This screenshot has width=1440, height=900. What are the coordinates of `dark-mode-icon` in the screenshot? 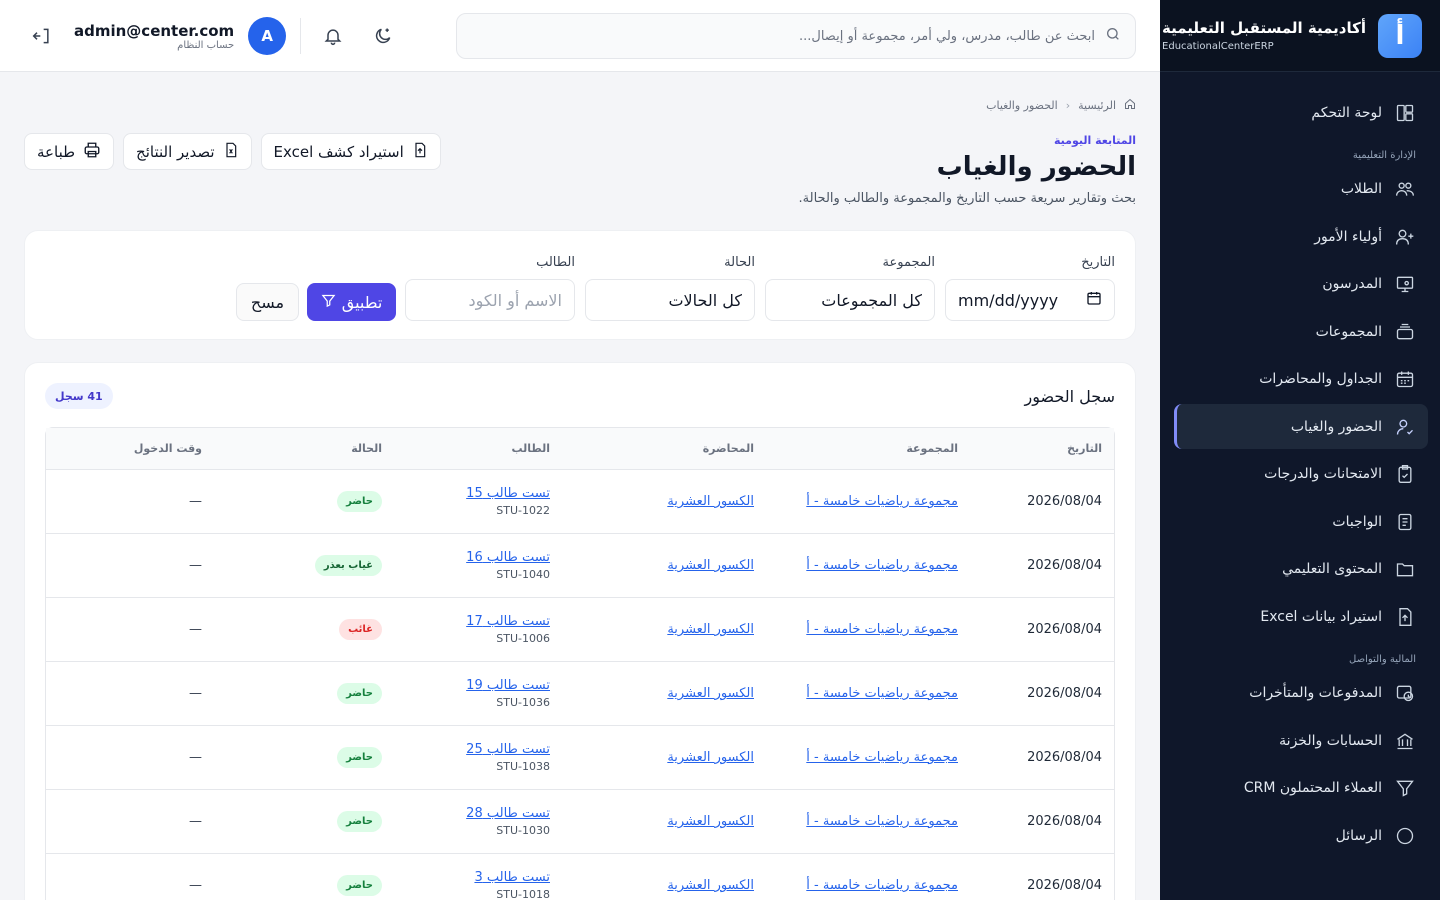 It's located at (383, 36).